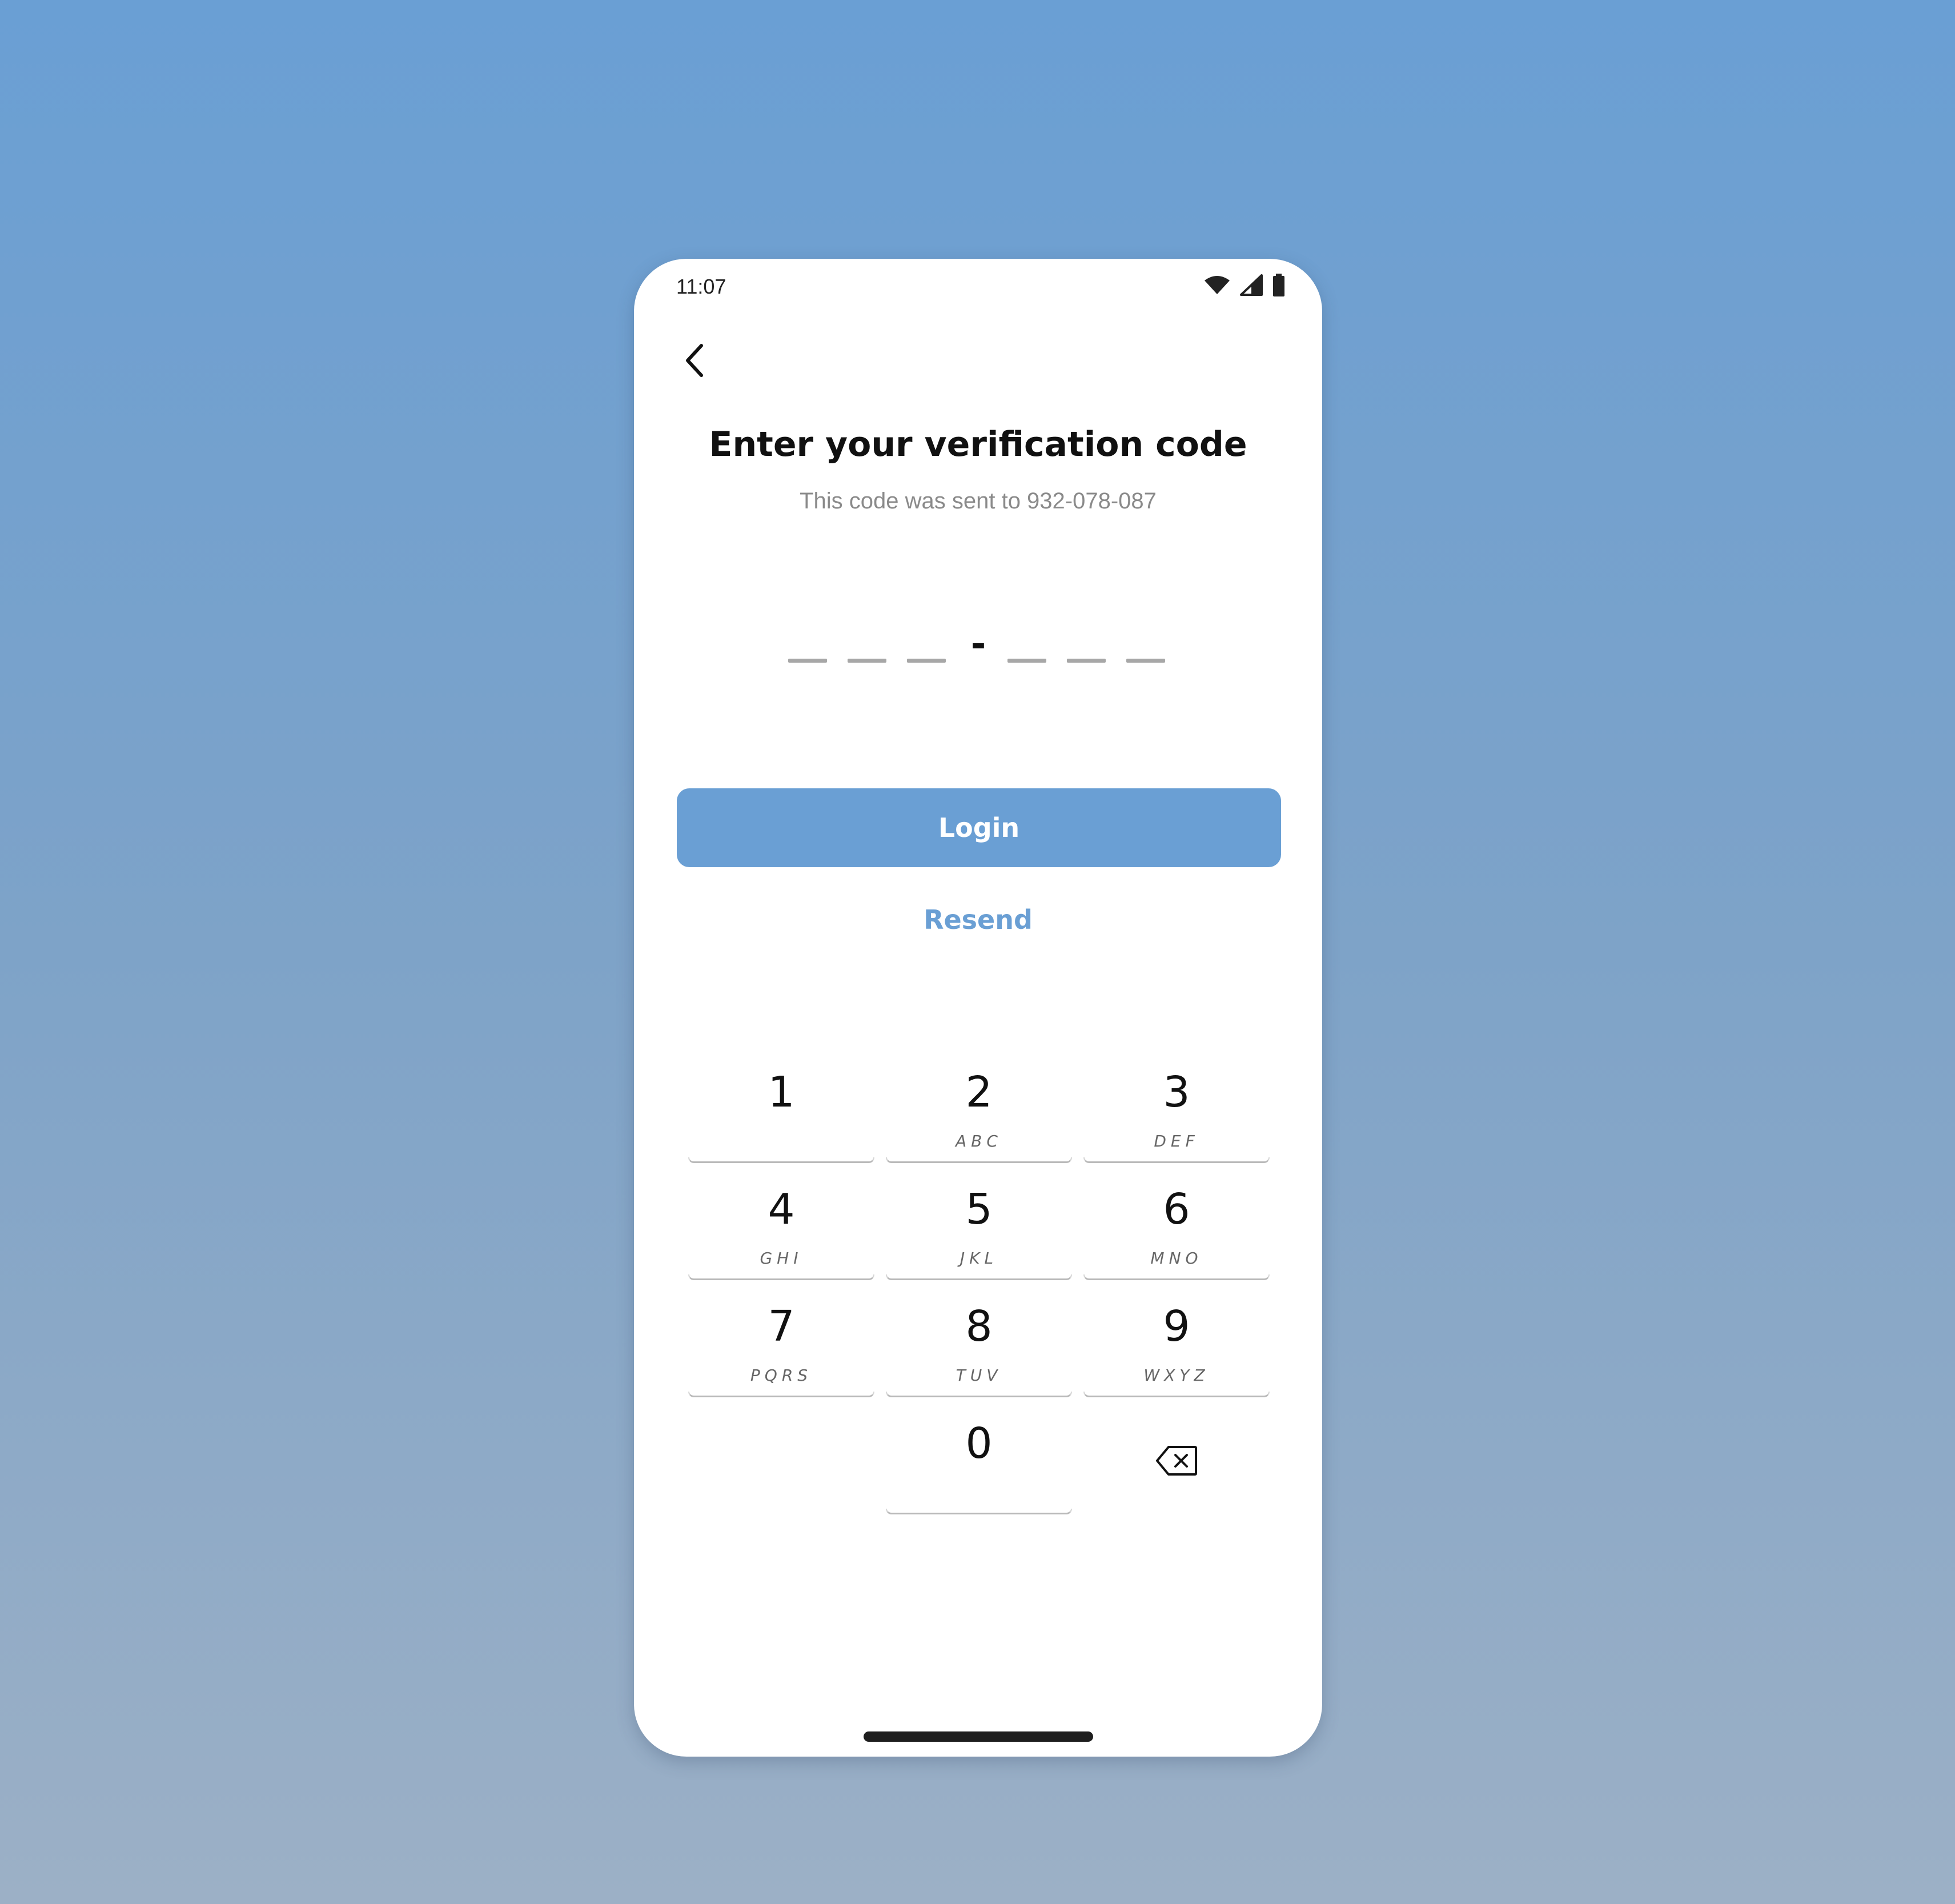 The image size is (1955, 1904). Describe the element at coordinates (781, 1209) in the screenshot. I see `key-digit: 4` at that location.